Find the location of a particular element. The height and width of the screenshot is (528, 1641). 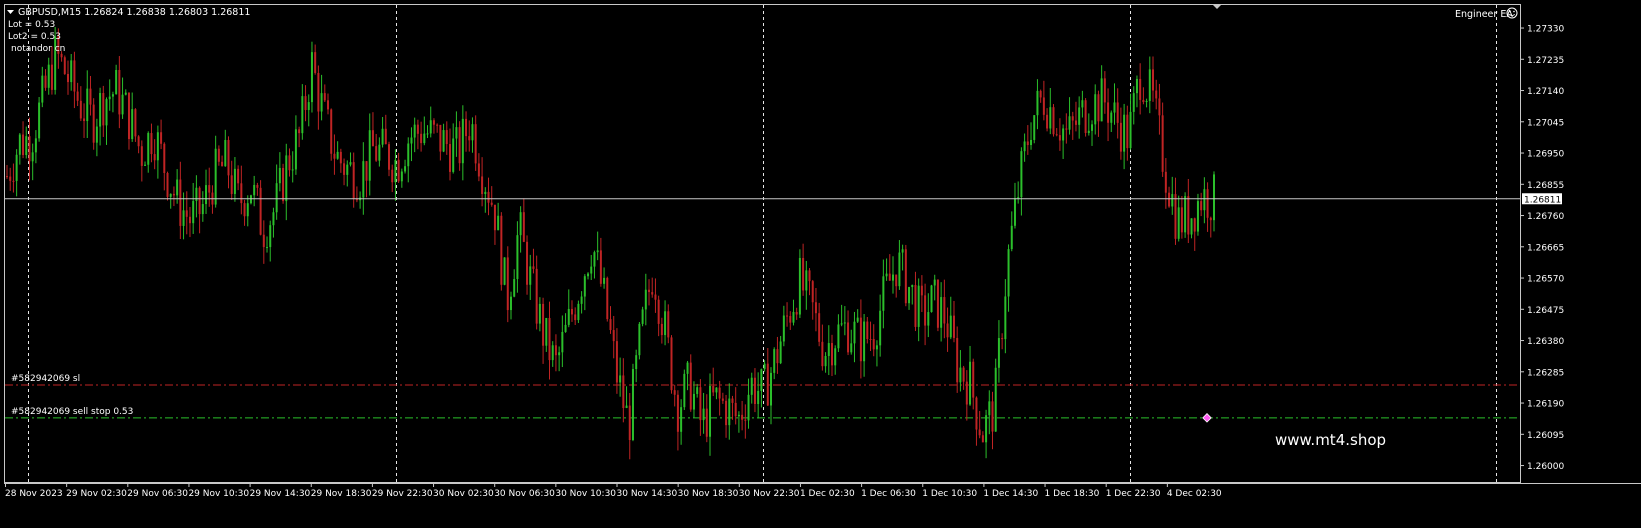

marker-diamond-icon is located at coordinates (1207, 418).